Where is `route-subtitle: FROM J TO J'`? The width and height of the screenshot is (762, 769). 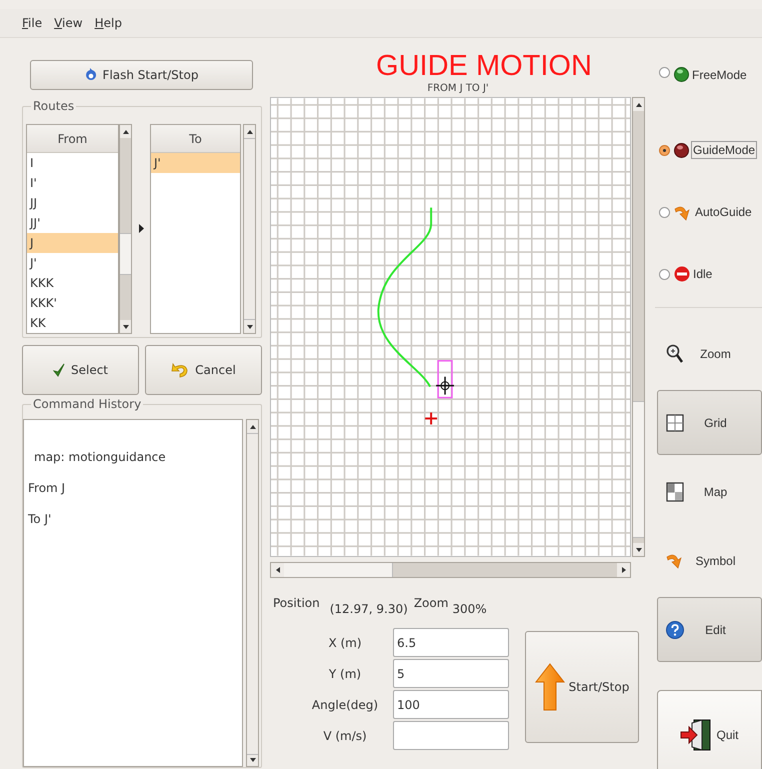
route-subtitle: FROM J TO J' is located at coordinates (458, 89).